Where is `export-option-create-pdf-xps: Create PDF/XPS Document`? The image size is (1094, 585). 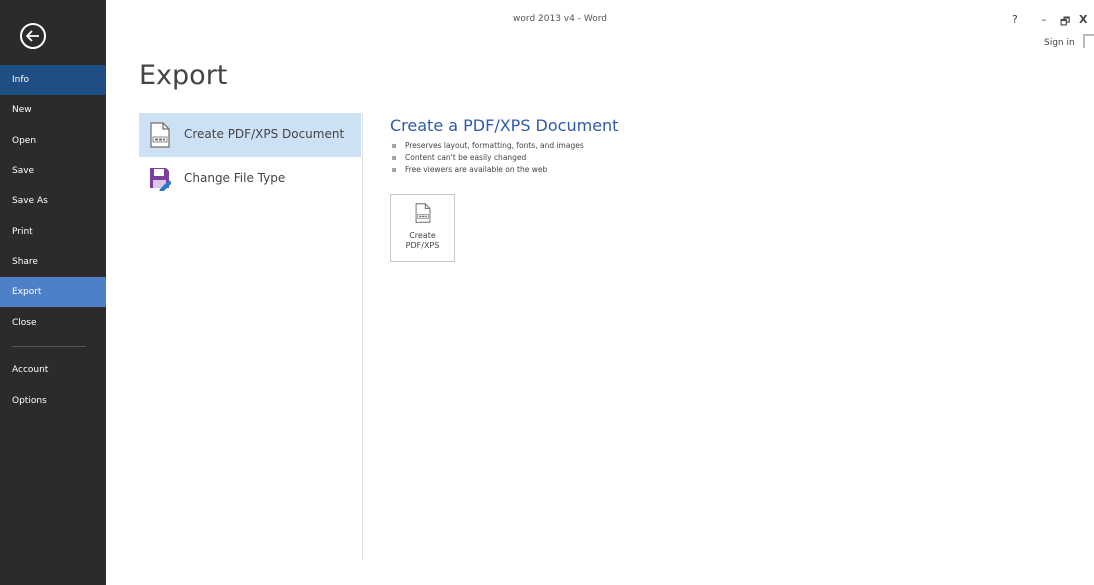
export-option-create-pdf-xps: Create PDF/XPS Document is located at coordinates (250, 135).